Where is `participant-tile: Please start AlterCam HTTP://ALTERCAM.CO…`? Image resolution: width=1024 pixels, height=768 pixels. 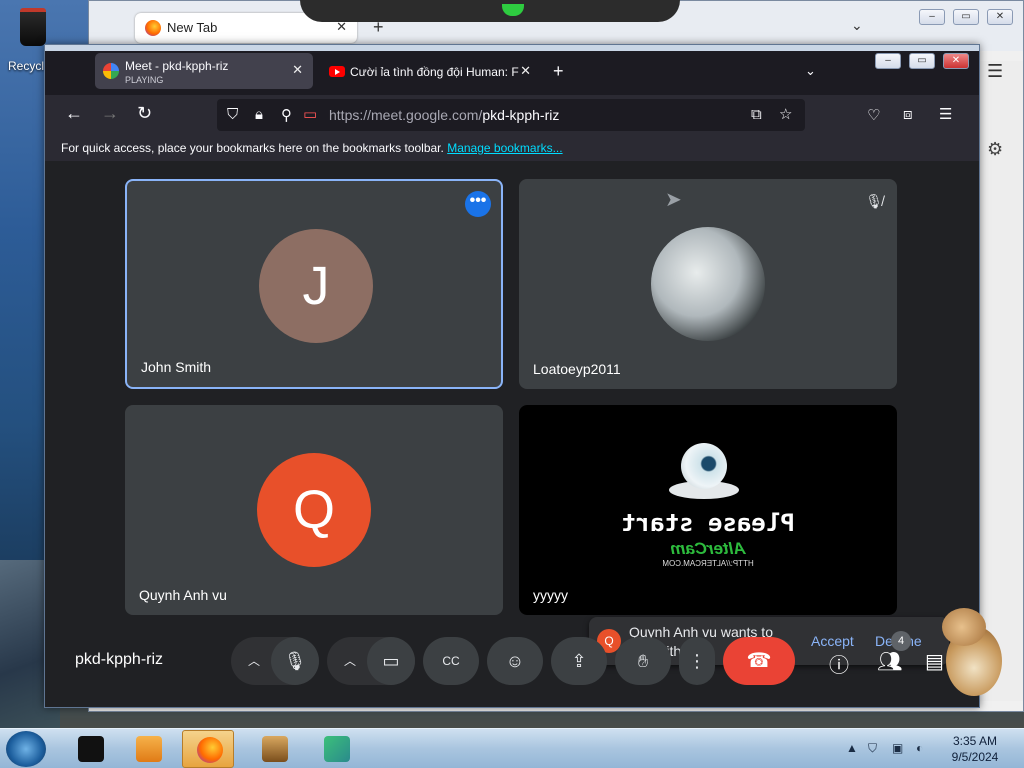
participant-tile: Please start AlterCam HTTP://ALTERCAM.CO… is located at coordinates (708, 510).